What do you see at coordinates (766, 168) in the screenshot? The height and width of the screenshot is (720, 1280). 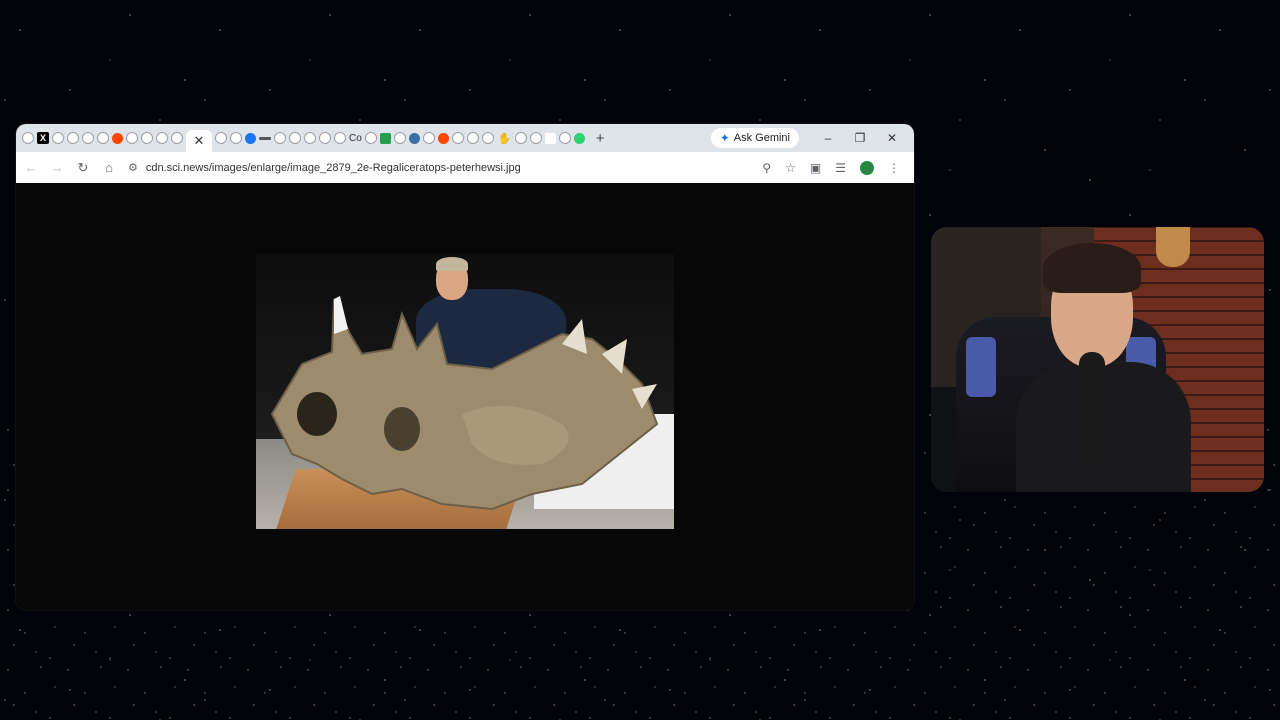 I see `zoom-search-icon: ⚲` at bounding box center [766, 168].